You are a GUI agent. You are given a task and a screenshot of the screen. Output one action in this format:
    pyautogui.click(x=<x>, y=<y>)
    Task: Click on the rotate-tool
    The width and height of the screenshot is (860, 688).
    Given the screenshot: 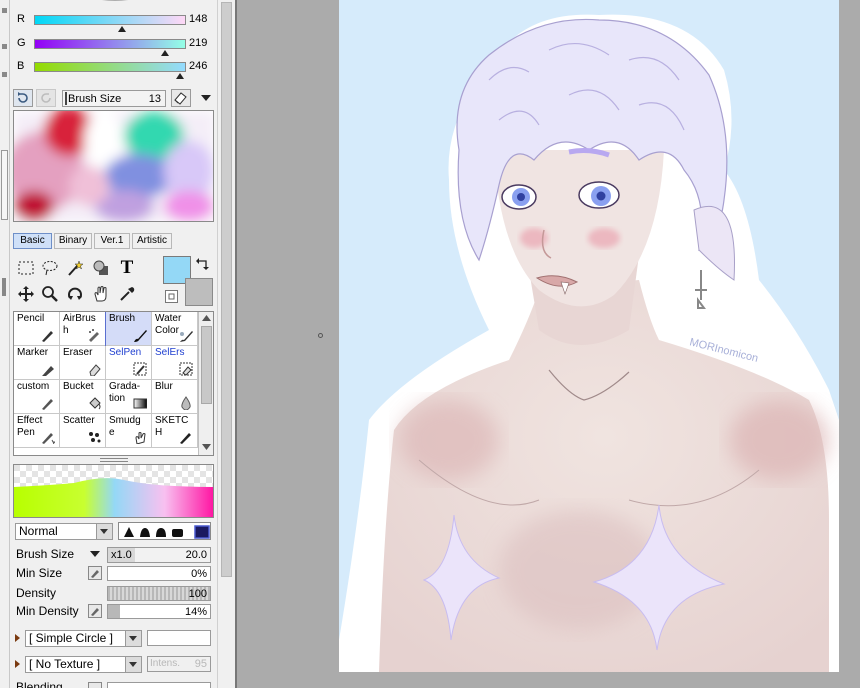 What is the action you would take?
    pyautogui.click(x=75, y=294)
    